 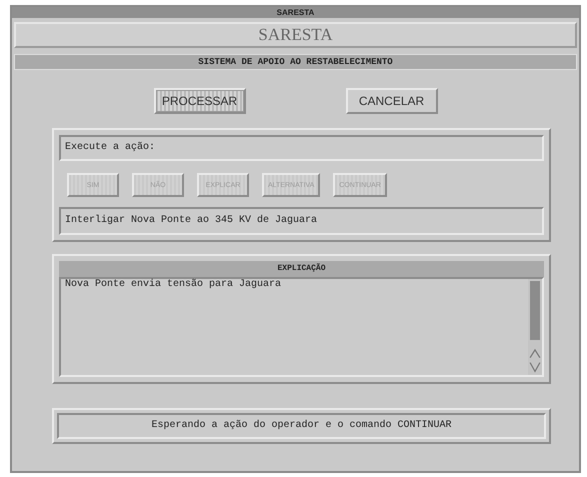 I want to click on action-text: Interligar Nova Ponte ao 345 KV de Jaguara, so click(x=301, y=221).